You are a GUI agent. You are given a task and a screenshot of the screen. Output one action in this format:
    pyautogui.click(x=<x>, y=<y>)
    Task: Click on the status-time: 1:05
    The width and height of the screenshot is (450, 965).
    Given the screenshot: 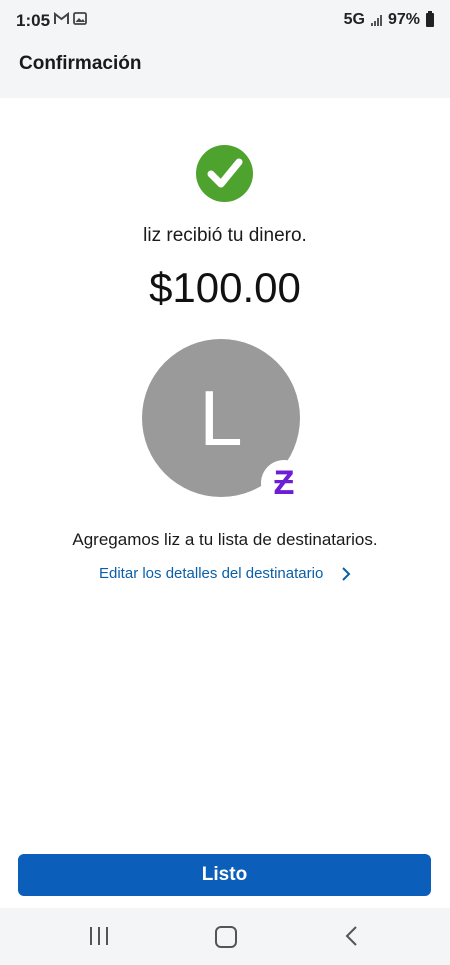 What is the action you would take?
    pyautogui.click(x=33, y=20)
    